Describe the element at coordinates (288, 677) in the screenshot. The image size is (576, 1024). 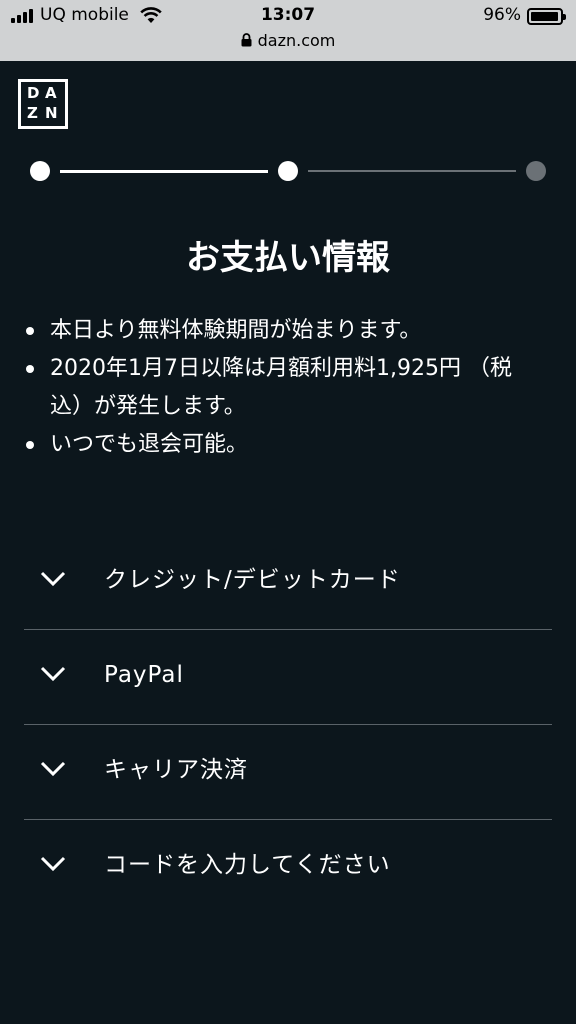
I see `payment-option-paypal: PayPal` at that location.